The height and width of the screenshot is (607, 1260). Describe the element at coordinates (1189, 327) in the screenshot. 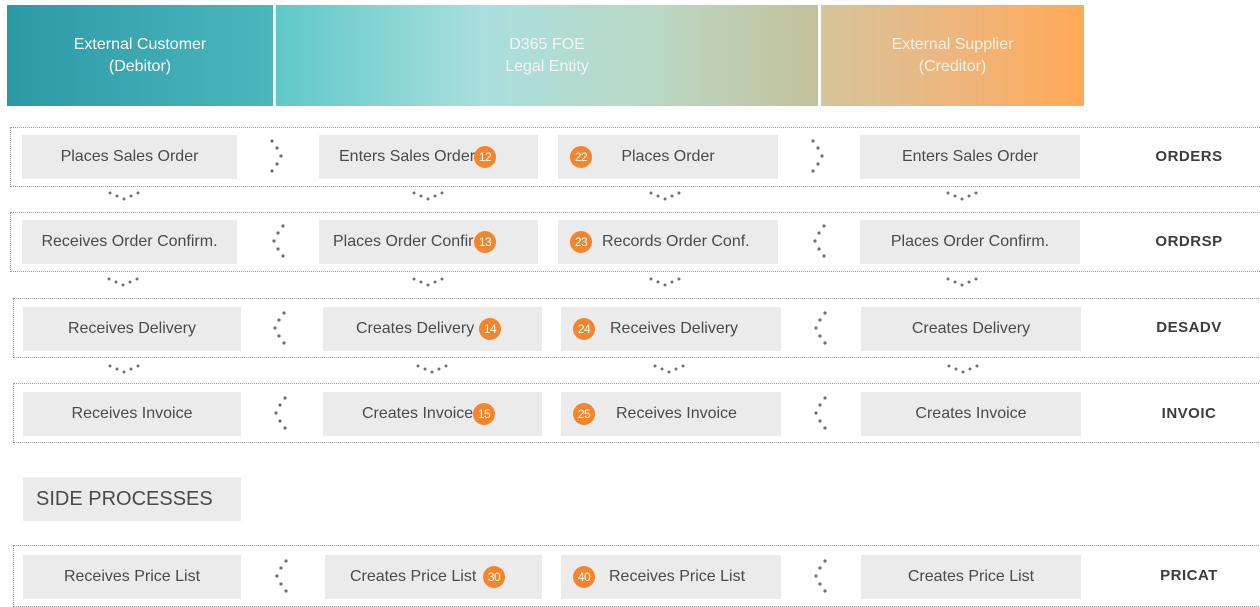

I see `message-type-desadv: DESADV` at that location.